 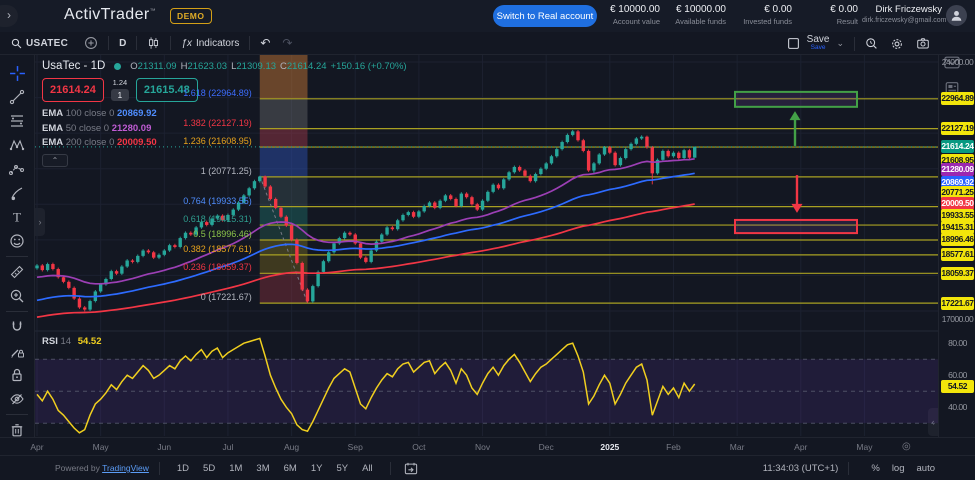 What do you see at coordinates (217, 219) in the screenshot?
I see `fib-level-label: 0.618 (19415.31)` at bounding box center [217, 219].